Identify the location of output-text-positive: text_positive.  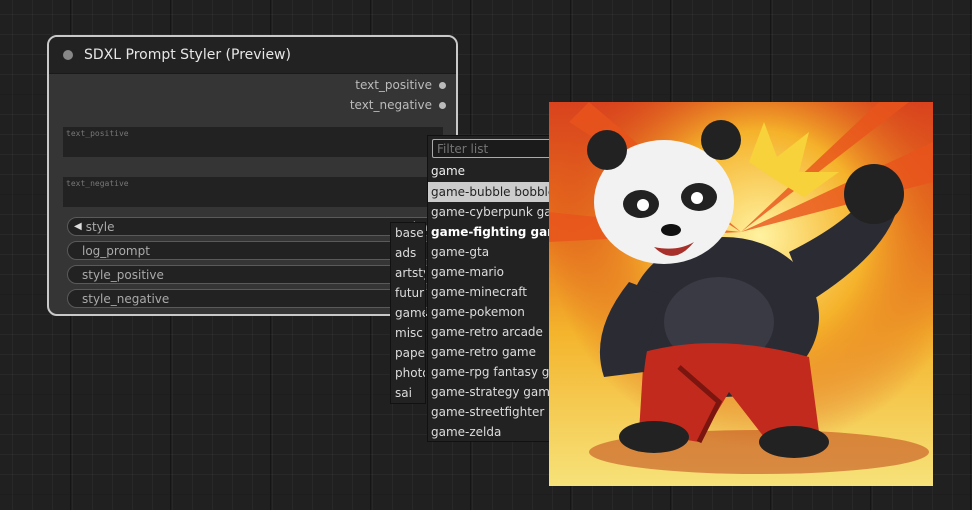
(400, 85).